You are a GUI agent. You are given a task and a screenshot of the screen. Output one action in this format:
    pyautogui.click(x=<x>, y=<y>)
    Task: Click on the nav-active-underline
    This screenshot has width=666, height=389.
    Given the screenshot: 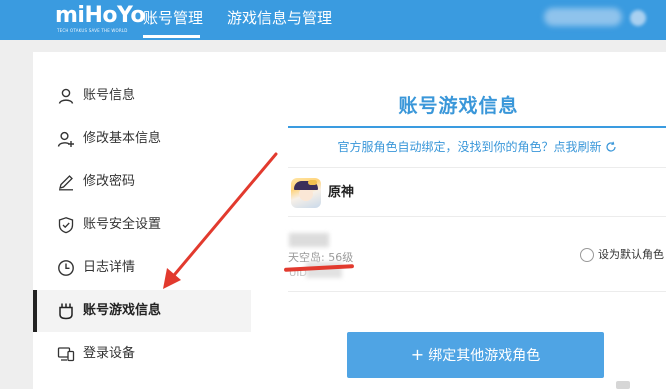 What is the action you would take?
    pyautogui.click(x=171, y=36)
    